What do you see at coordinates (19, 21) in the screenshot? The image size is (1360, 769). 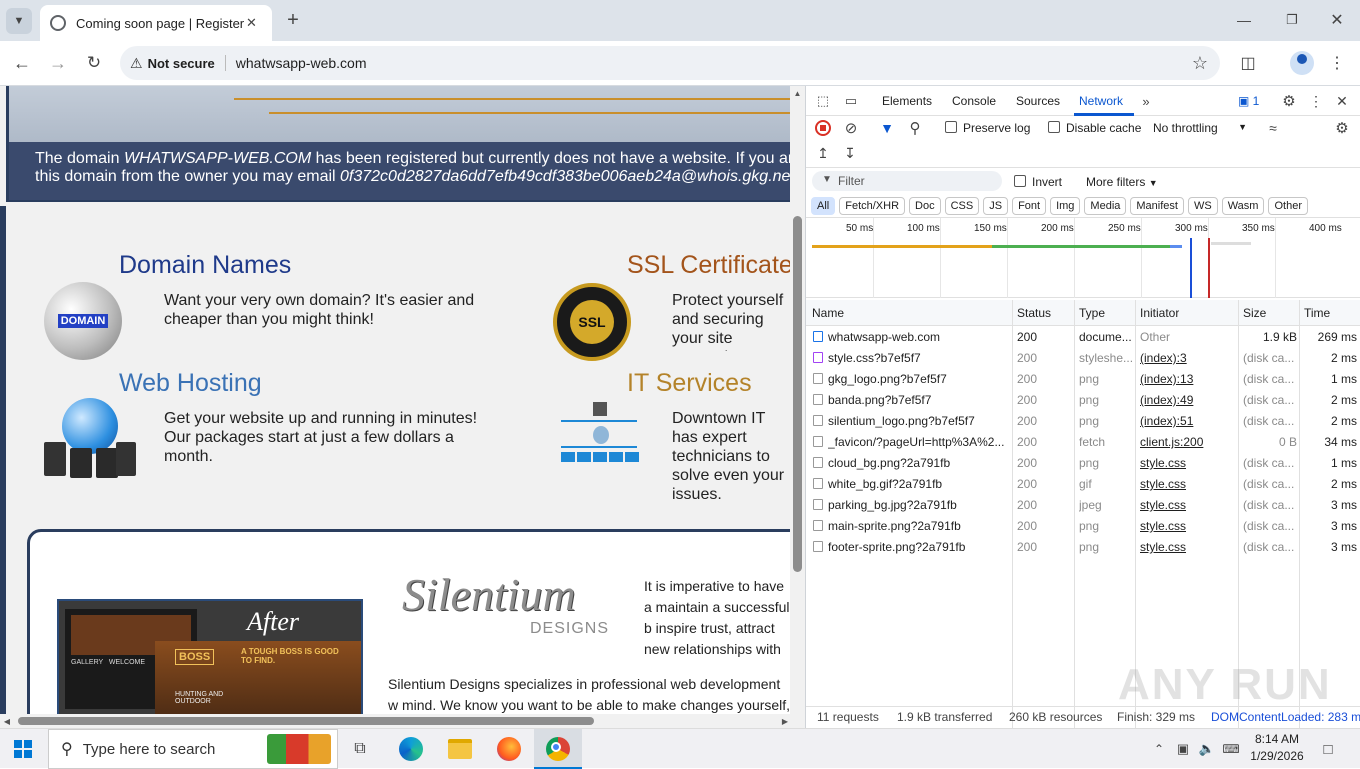 I see `tab-search-button: ▼` at bounding box center [19, 21].